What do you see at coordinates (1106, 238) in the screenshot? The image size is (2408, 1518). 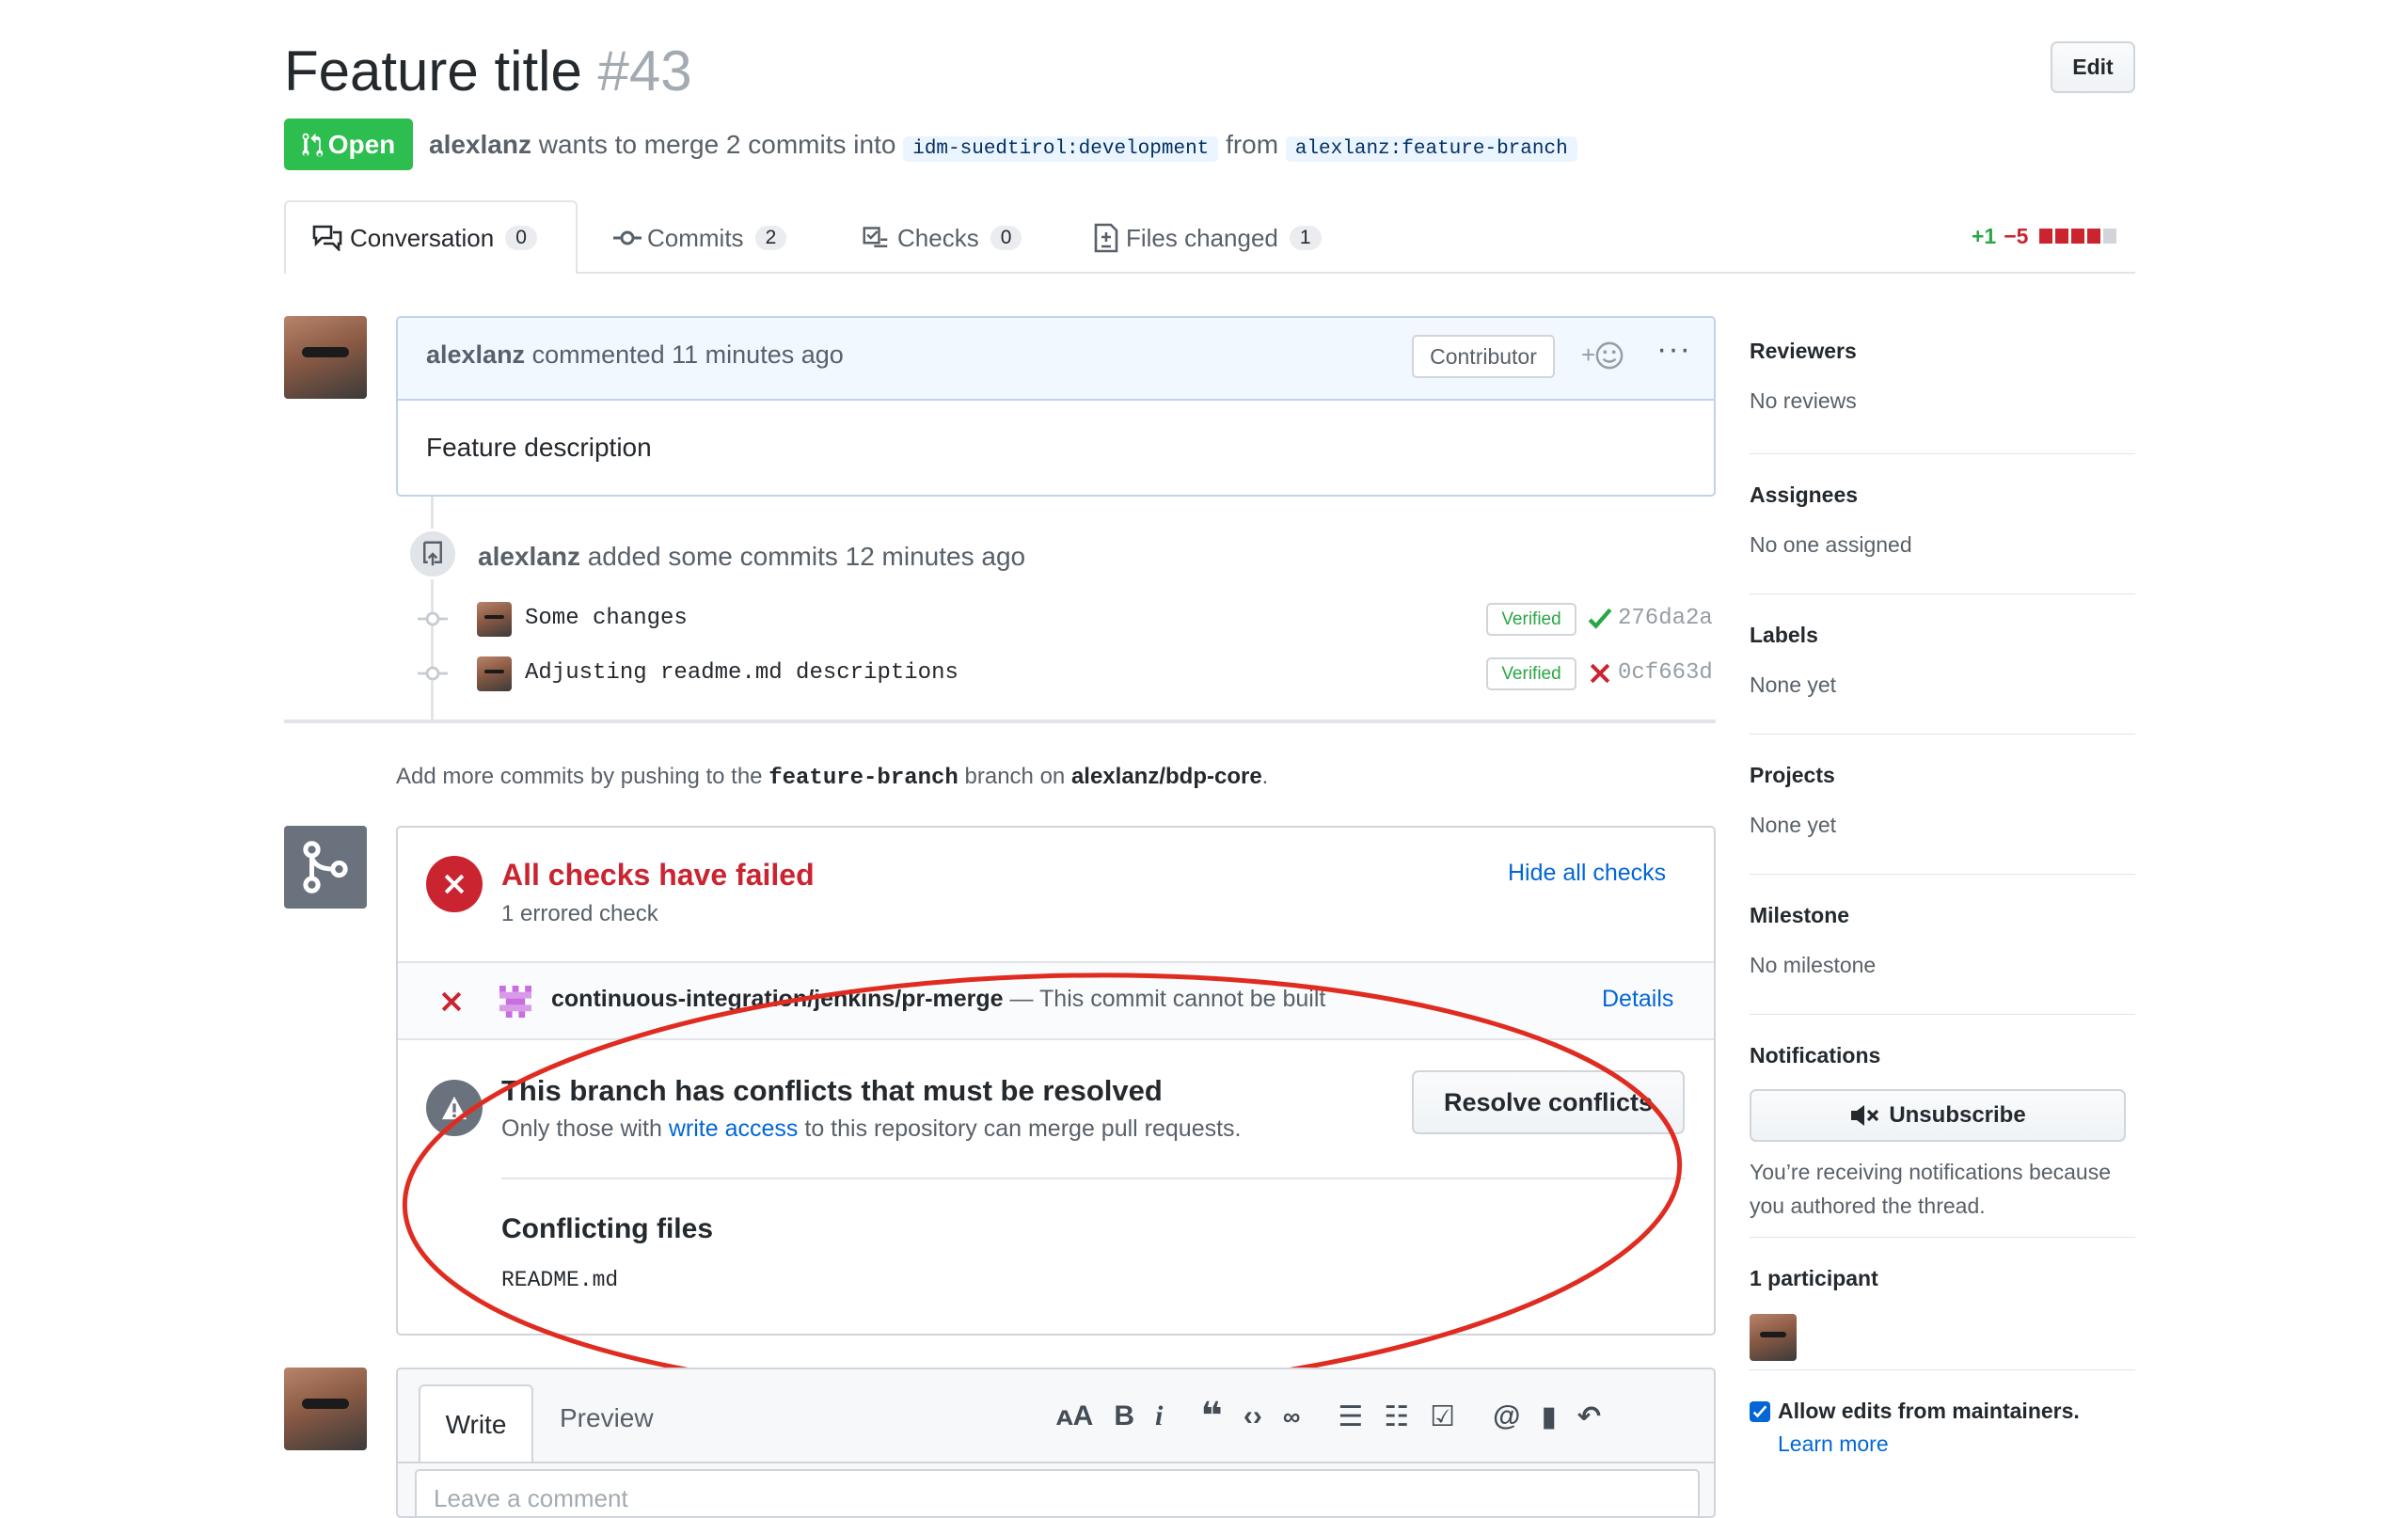 I see `file-diff-icon` at bounding box center [1106, 238].